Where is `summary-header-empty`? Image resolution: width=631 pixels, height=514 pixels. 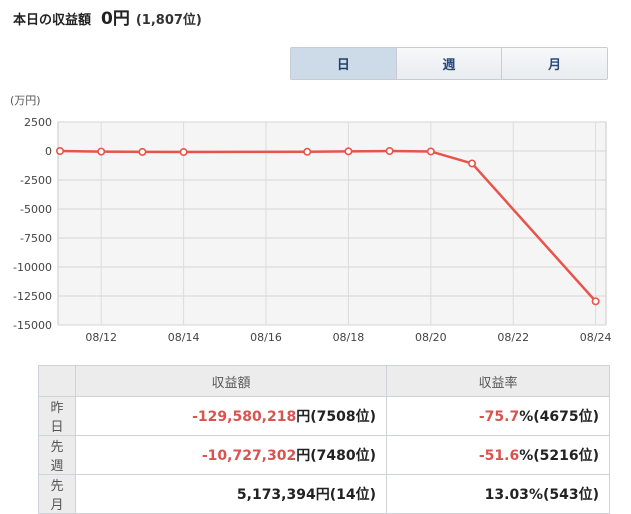
summary-header-empty is located at coordinates (57, 381).